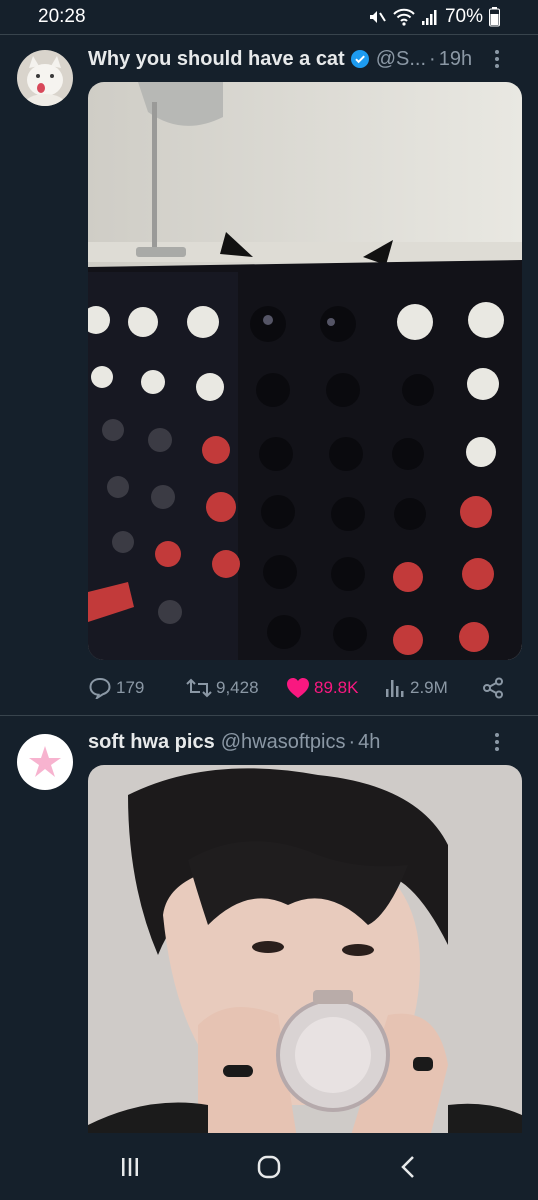  I want to click on system-navigation-bar, so click(269, 1166).